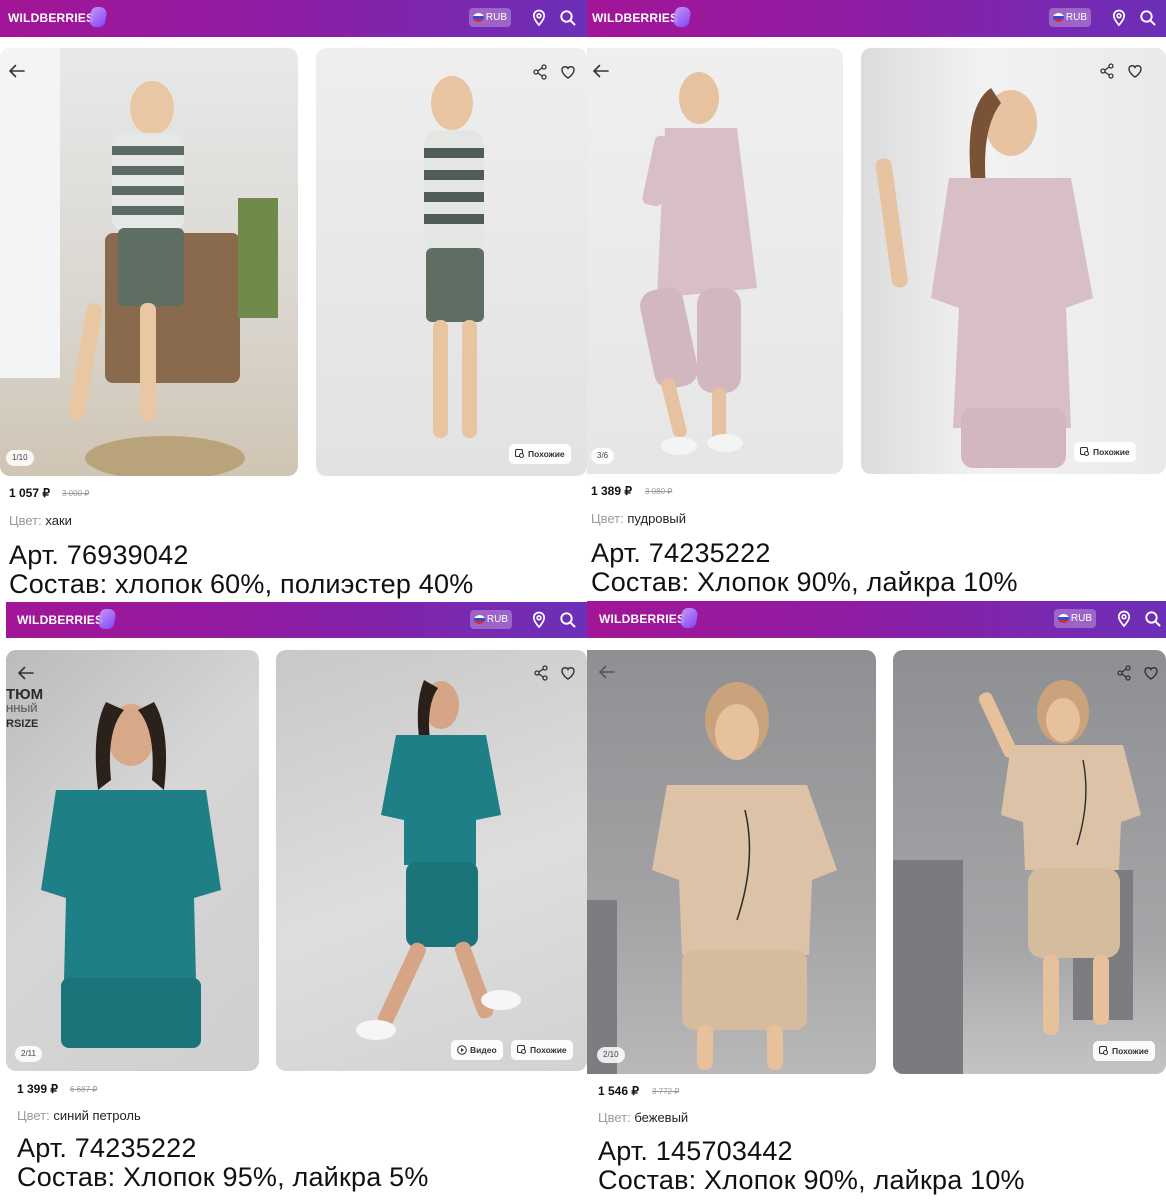 This screenshot has width=1166, height=1200. I want to click on photo-counter: 1/10, so click(20, 458).